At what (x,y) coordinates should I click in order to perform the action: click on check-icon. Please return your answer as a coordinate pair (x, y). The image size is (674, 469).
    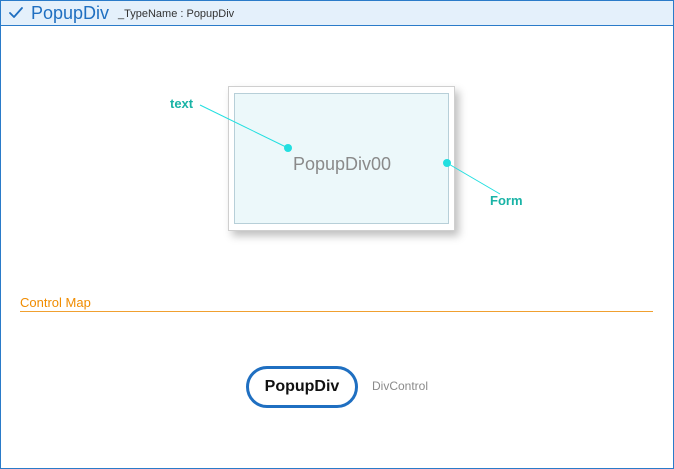
    Looking at the image, I should click on (16, 12).